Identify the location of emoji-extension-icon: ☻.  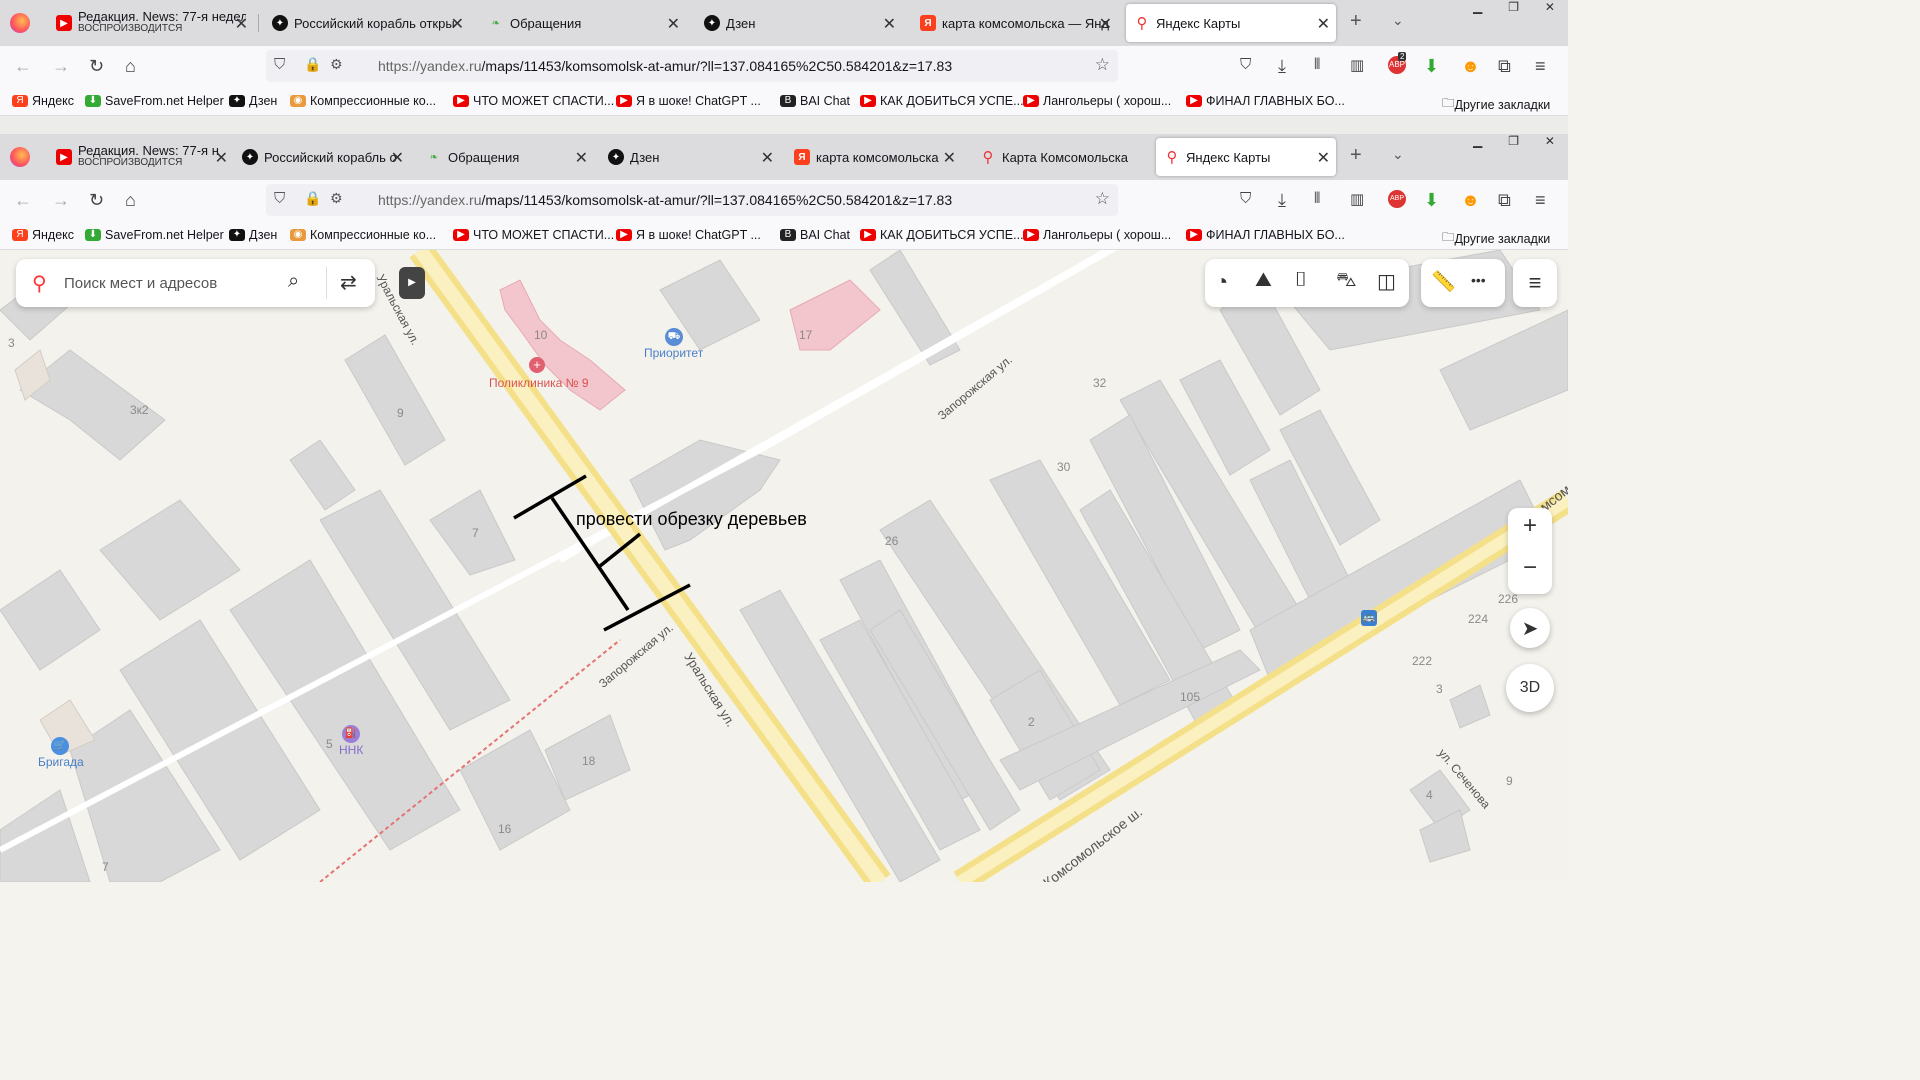
(1470, 66).